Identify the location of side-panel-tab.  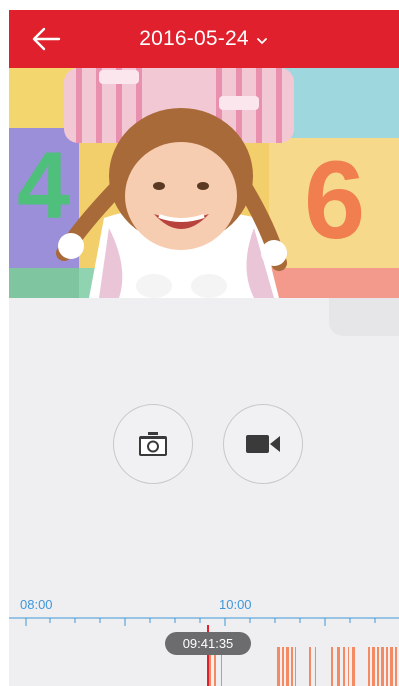
(364, 317).